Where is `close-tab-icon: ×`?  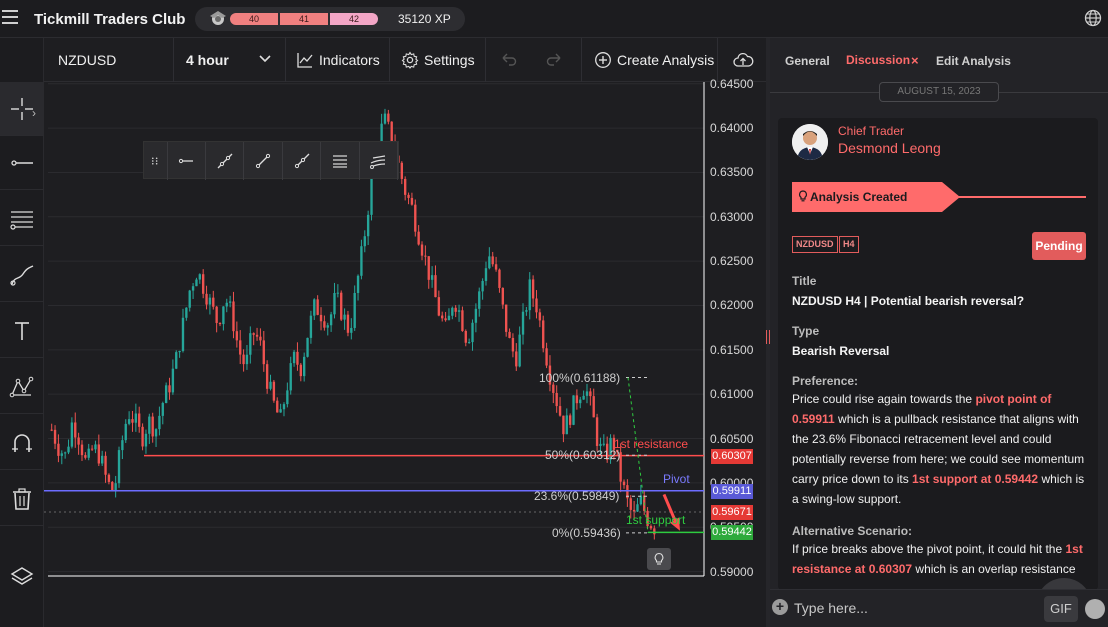 close-tab-icon: × is located at coordinates (915, 60).